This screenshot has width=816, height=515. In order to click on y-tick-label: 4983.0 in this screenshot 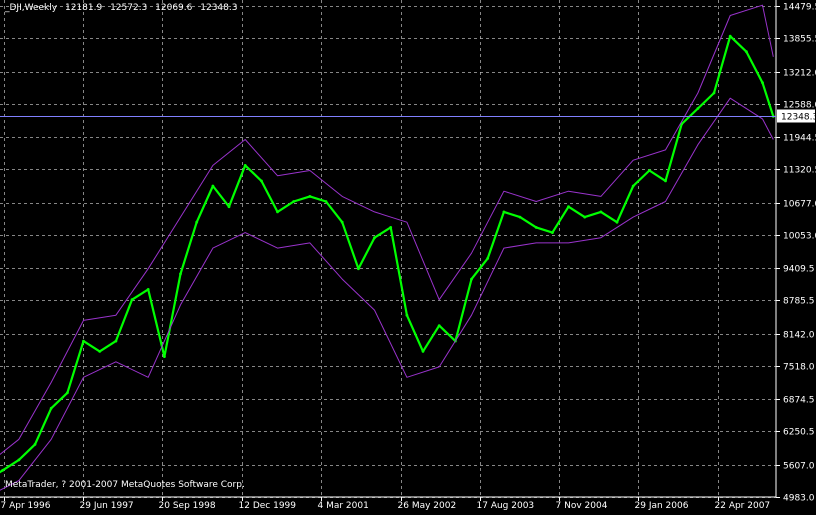, I will do `click(799, 499)`.